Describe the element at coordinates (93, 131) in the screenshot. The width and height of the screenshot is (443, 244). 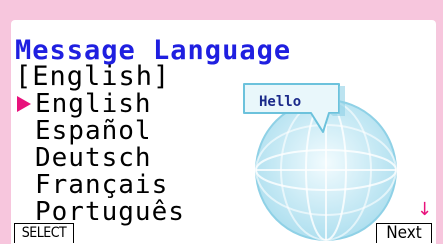
I see `language-label: Español` at that location.